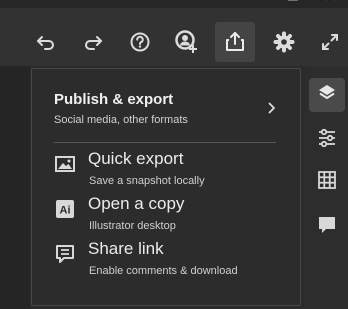 The height and width of the screenshot is (309, 348). Describe the element at coordinates (136, 203) in the screenshot. I see `open-copy-label: Open a copy` at that location.